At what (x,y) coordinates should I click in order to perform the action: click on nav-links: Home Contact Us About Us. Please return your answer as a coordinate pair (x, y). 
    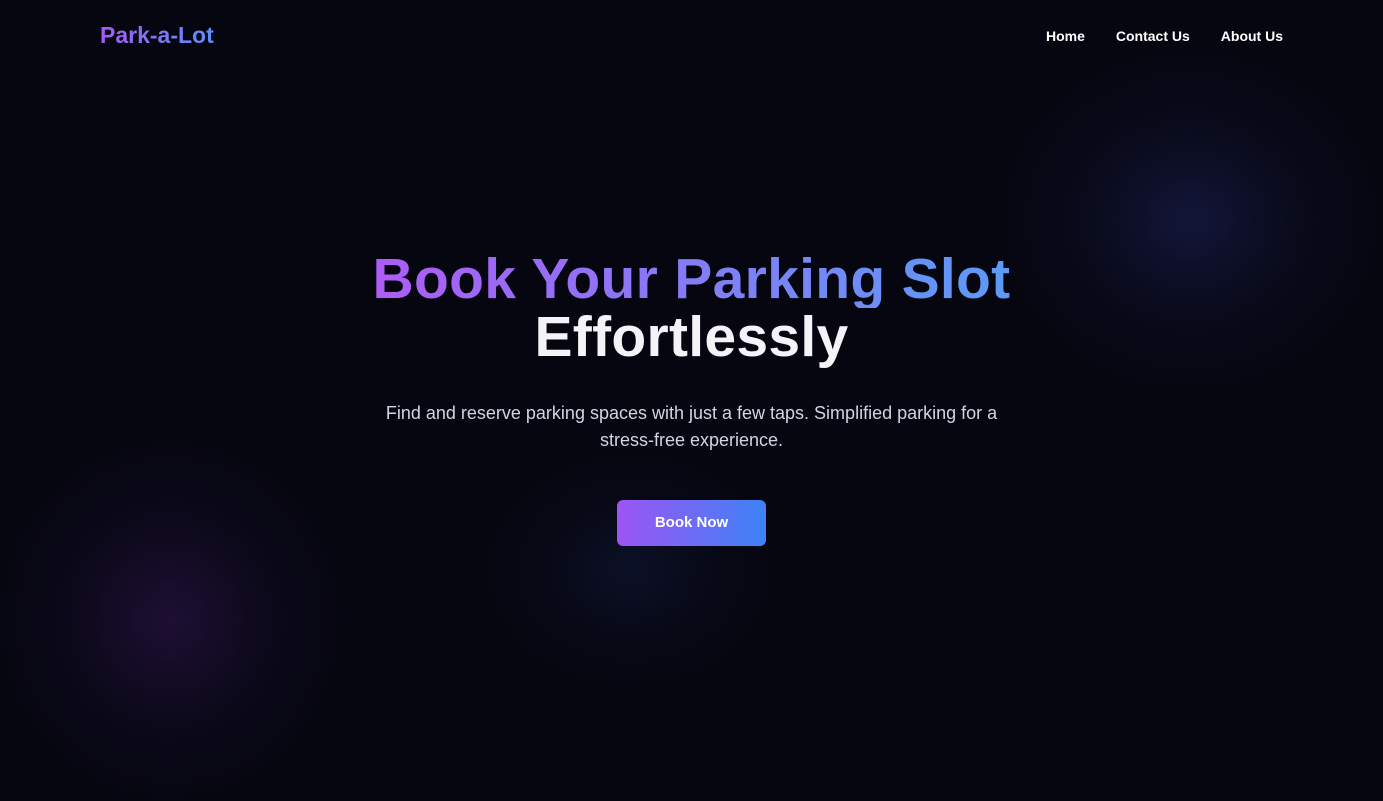
    Looking at the image, I should click on (1164, 36).